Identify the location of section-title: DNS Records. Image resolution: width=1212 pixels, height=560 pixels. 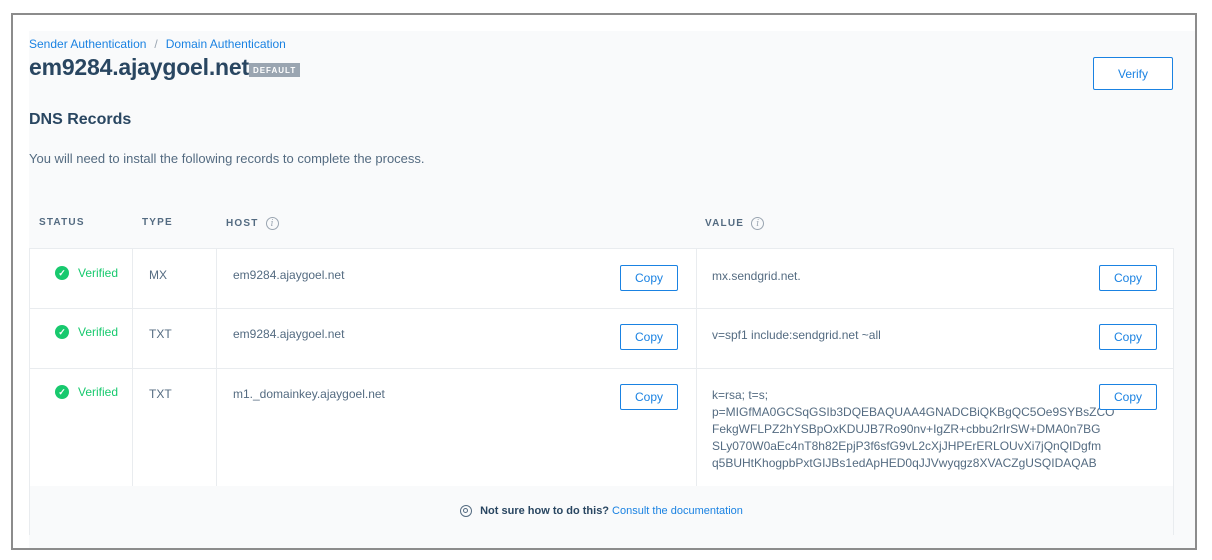
(80, 119).